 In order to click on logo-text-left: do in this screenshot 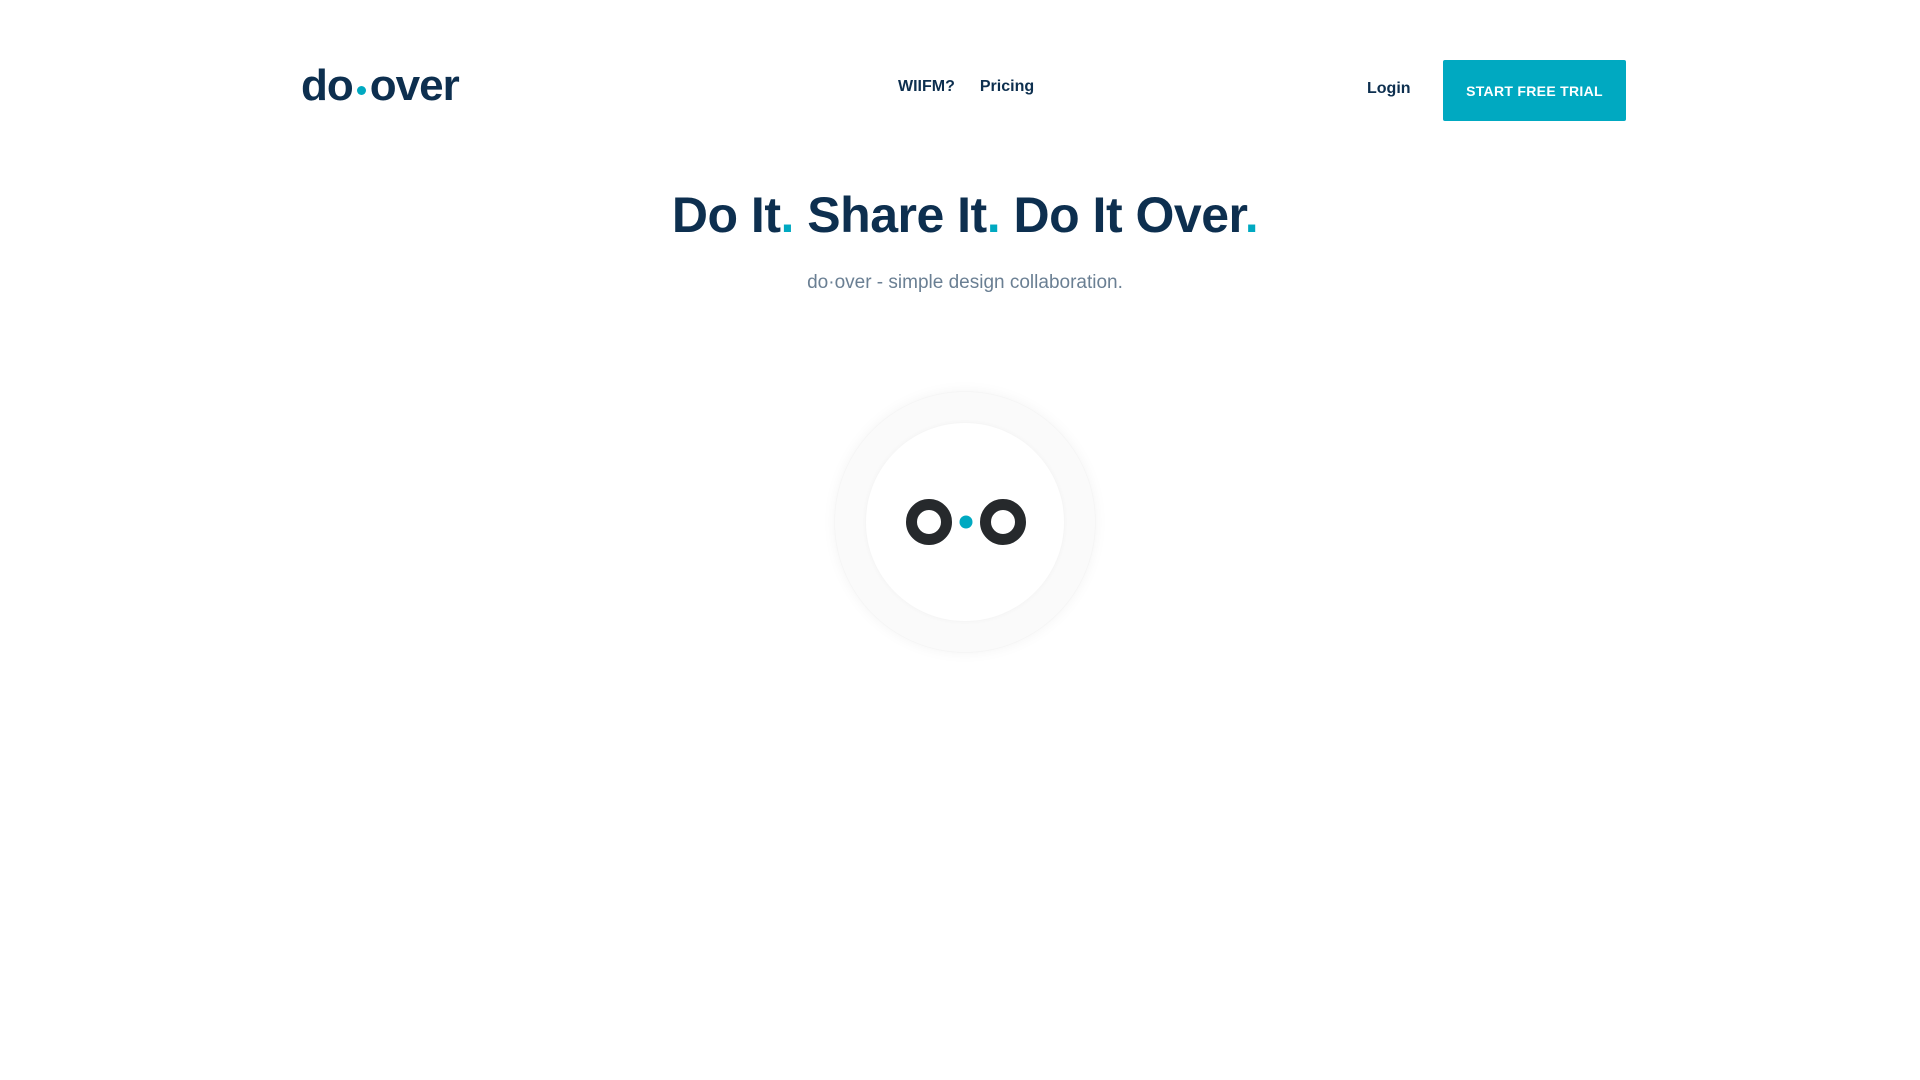, I will do `click(327, 85)`.